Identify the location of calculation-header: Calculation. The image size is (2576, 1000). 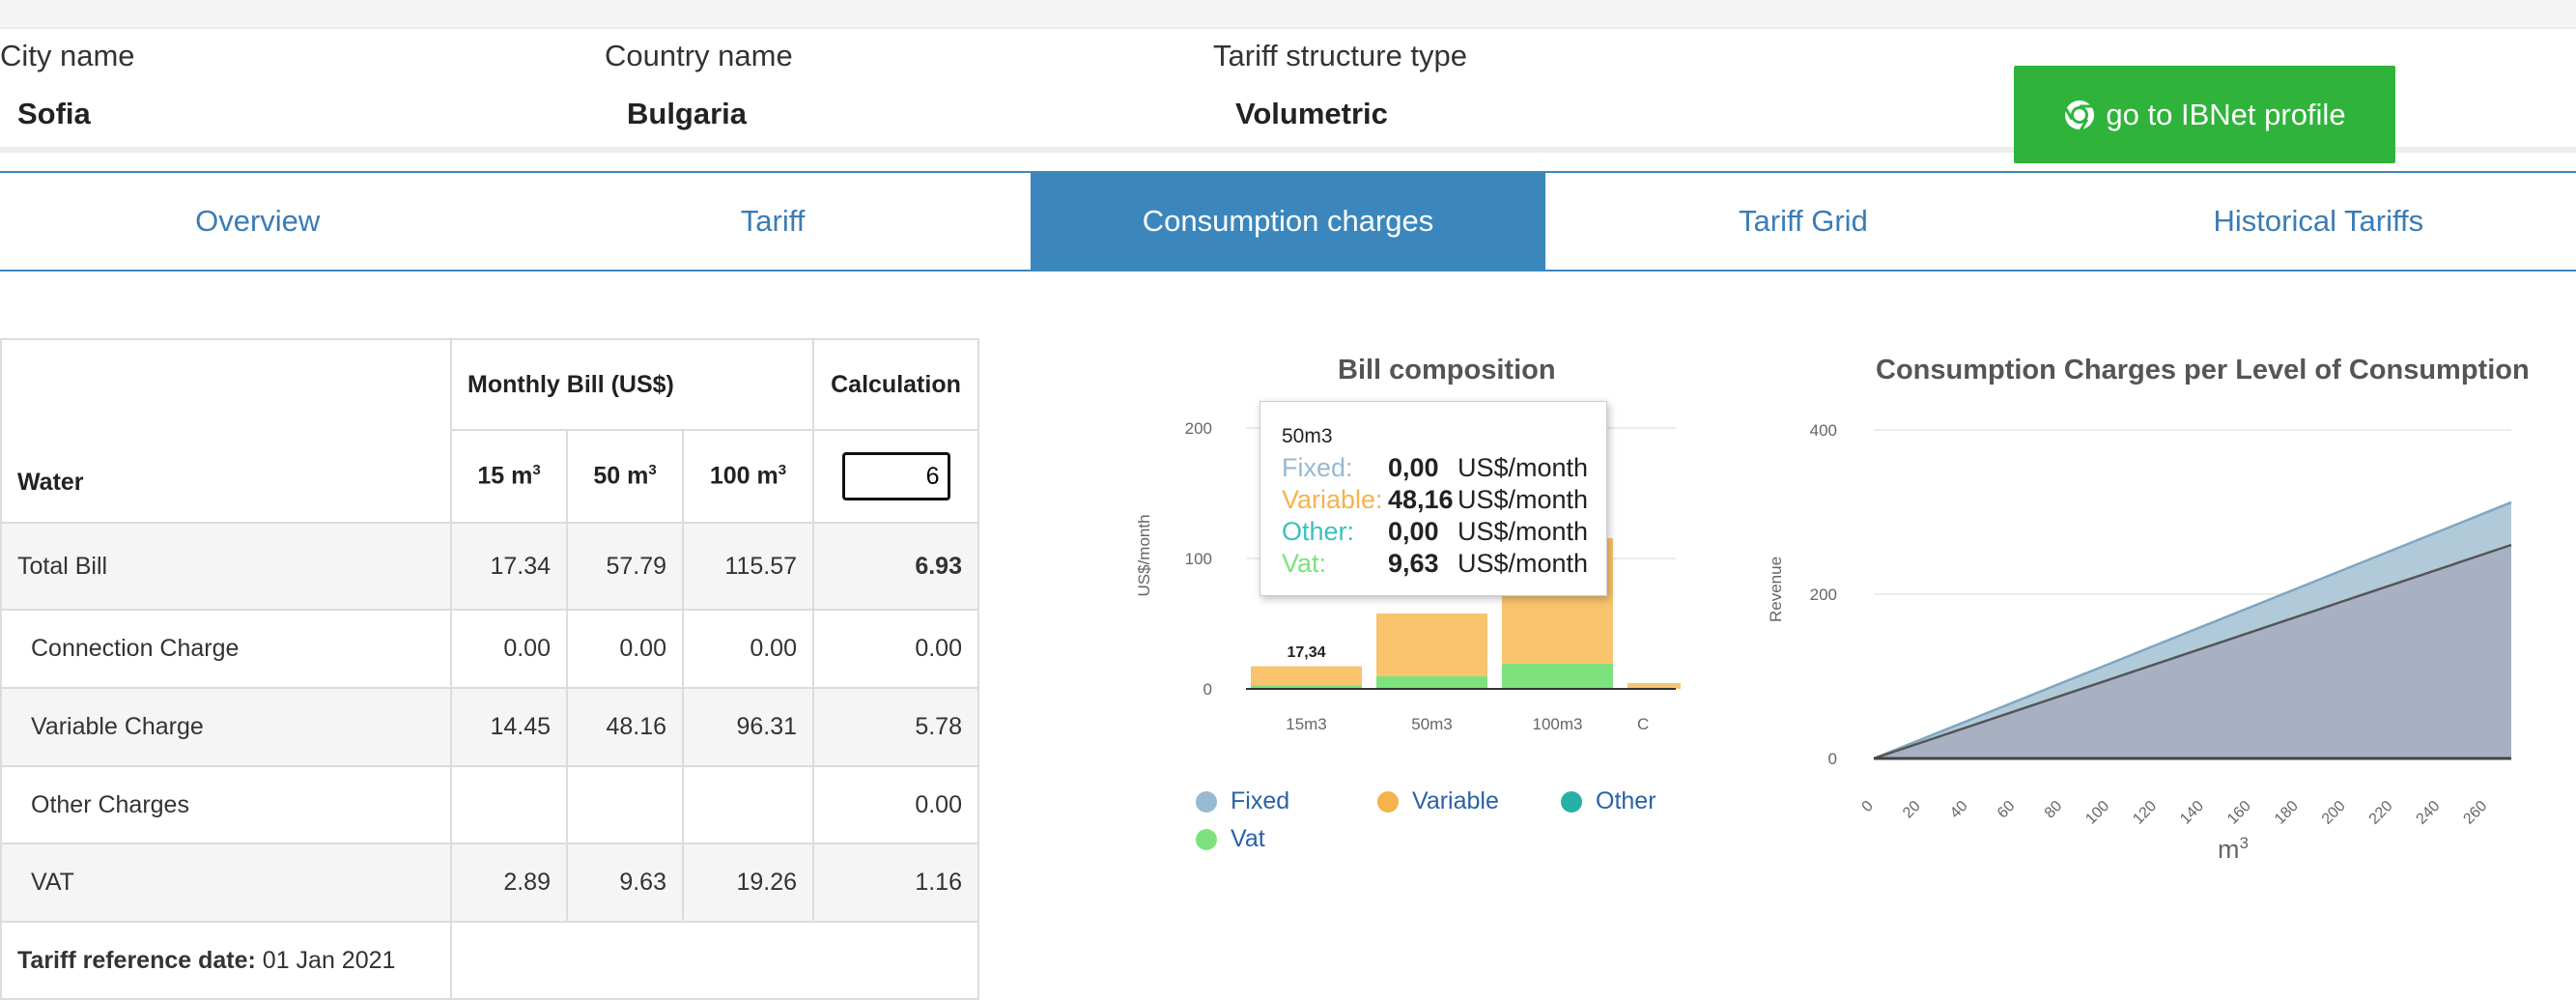
(895, 384).